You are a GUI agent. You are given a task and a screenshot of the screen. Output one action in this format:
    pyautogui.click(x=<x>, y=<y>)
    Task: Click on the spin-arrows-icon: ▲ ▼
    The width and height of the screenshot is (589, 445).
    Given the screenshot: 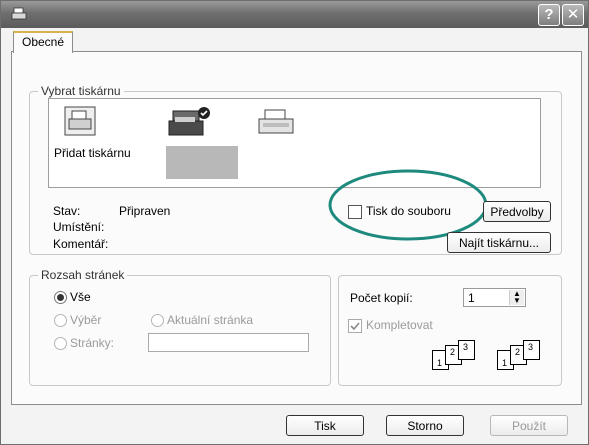 What is the action you would take?
    pyautogui.click(x=516, y=297)
    